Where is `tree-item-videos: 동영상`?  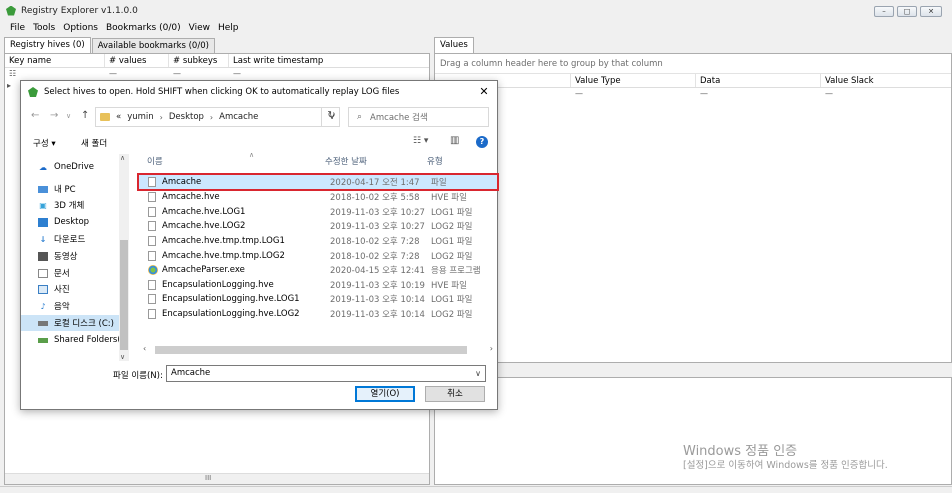 tree-item-videos: 동영상 is located at coordinates (70, 256).